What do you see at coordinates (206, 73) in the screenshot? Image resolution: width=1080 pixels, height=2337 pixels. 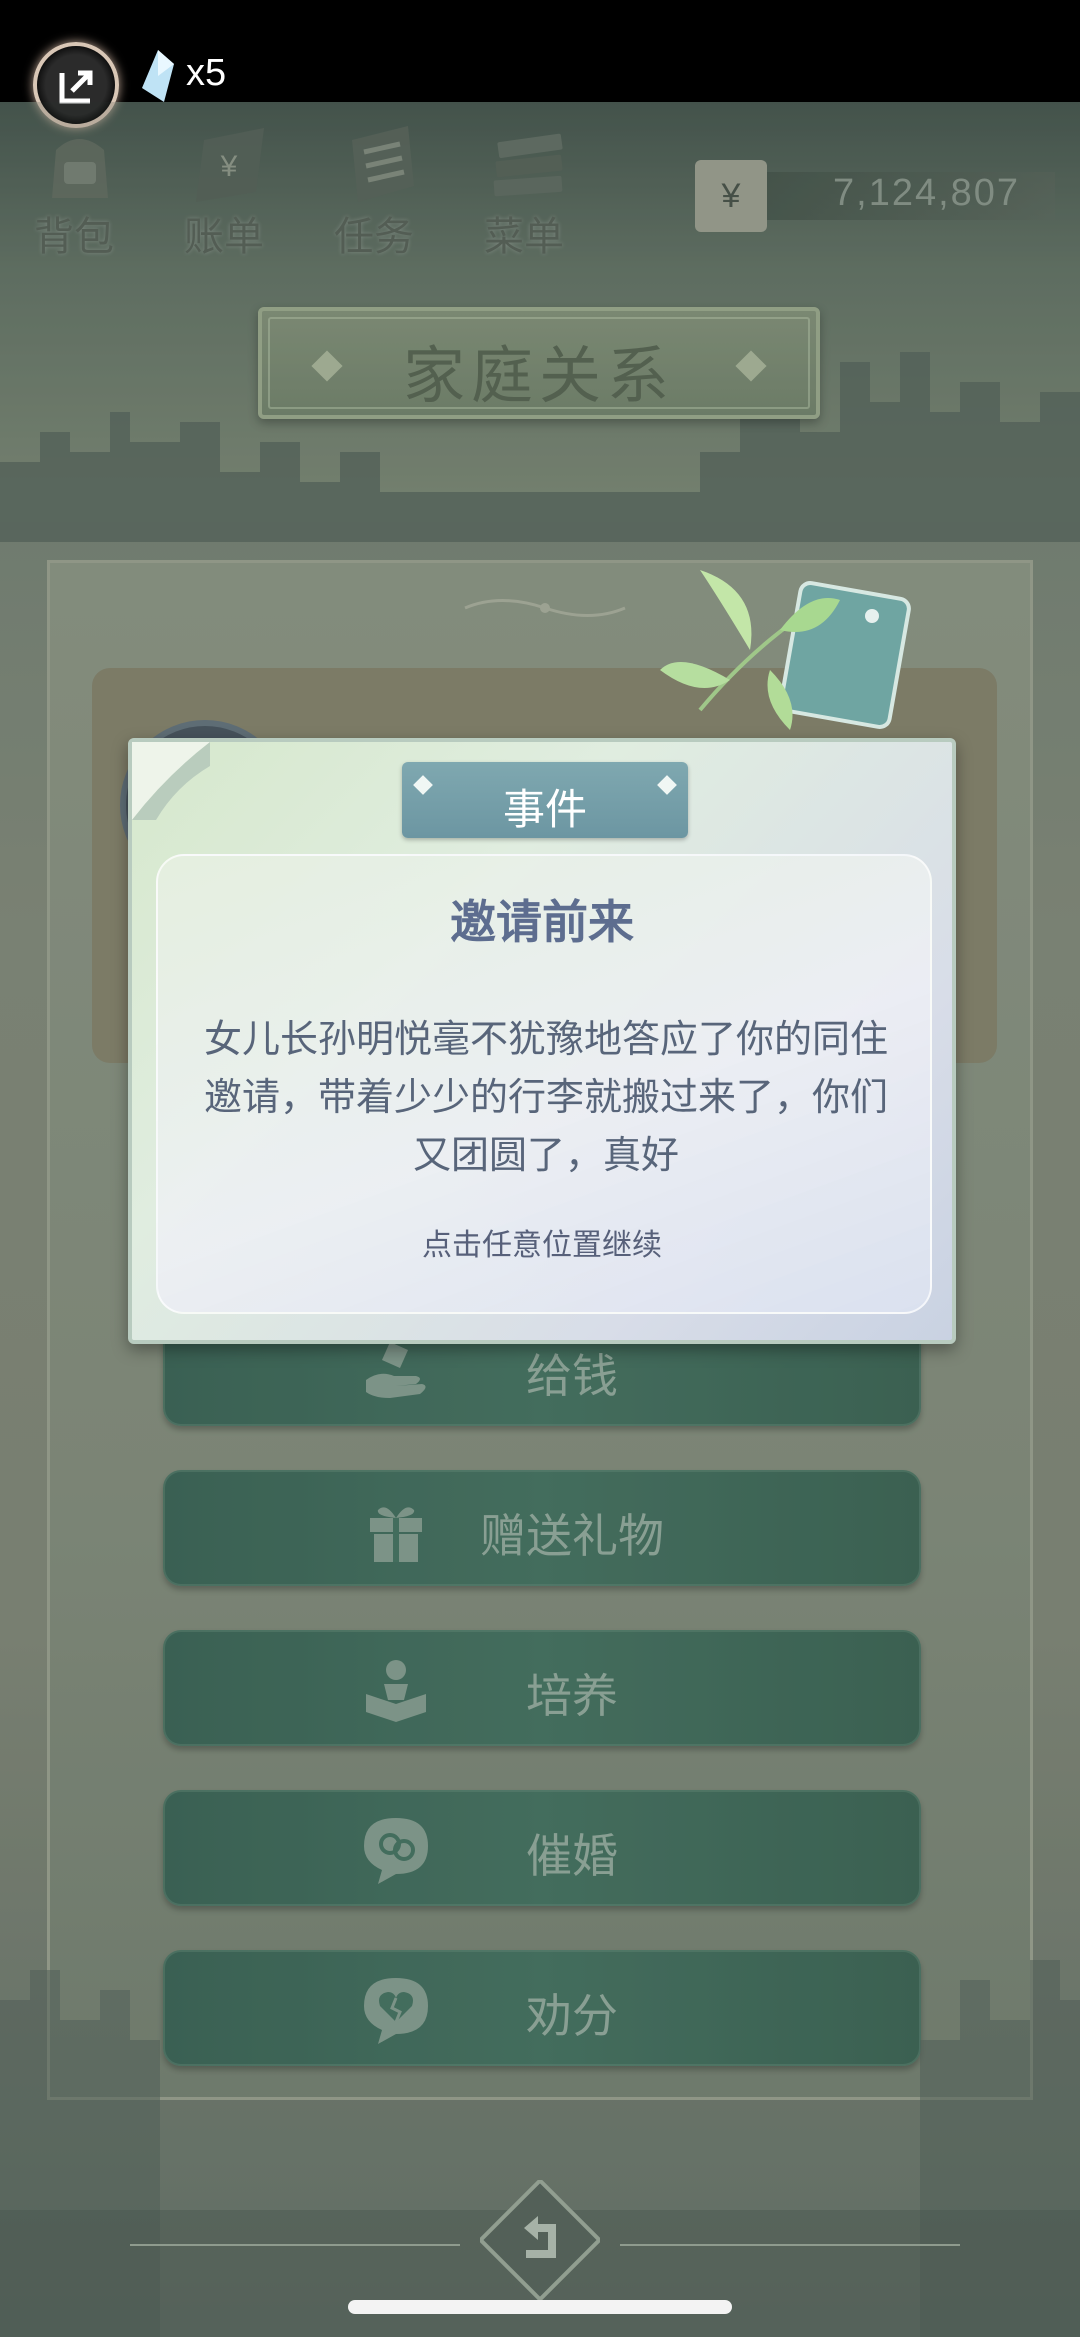 I see `gem-count: x5` at bounding box center [206, 73].